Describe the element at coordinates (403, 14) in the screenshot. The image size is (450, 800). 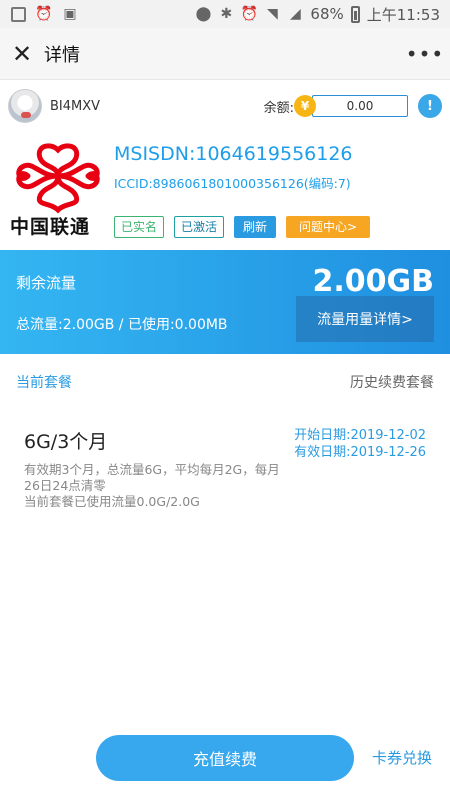
I see `clock: 上午11:53` at that location.